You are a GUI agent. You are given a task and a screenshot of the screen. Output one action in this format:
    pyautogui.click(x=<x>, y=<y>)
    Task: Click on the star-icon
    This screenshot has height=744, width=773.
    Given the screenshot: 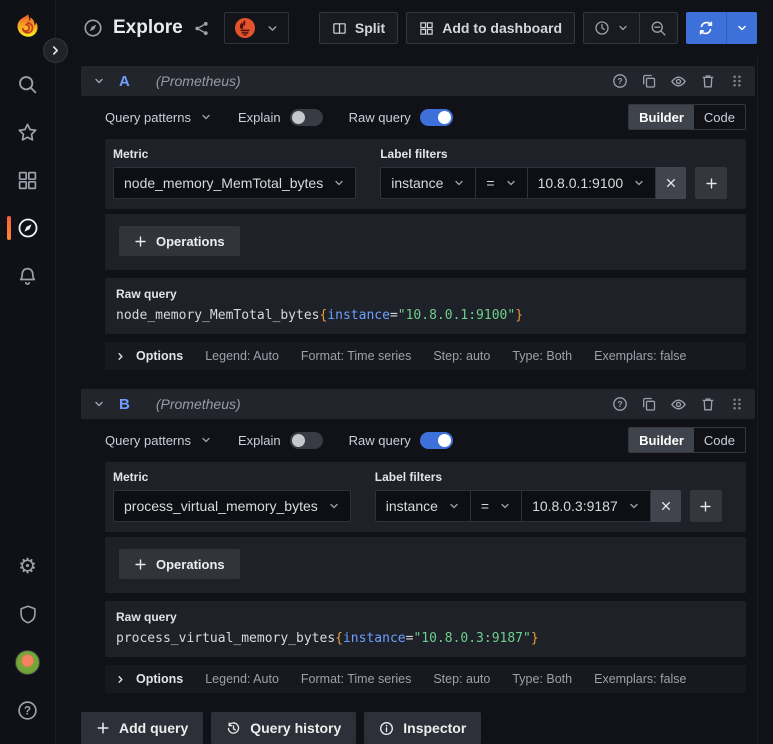 What is the action you would take?
    pyautogui.click(x=27, y=132)
    